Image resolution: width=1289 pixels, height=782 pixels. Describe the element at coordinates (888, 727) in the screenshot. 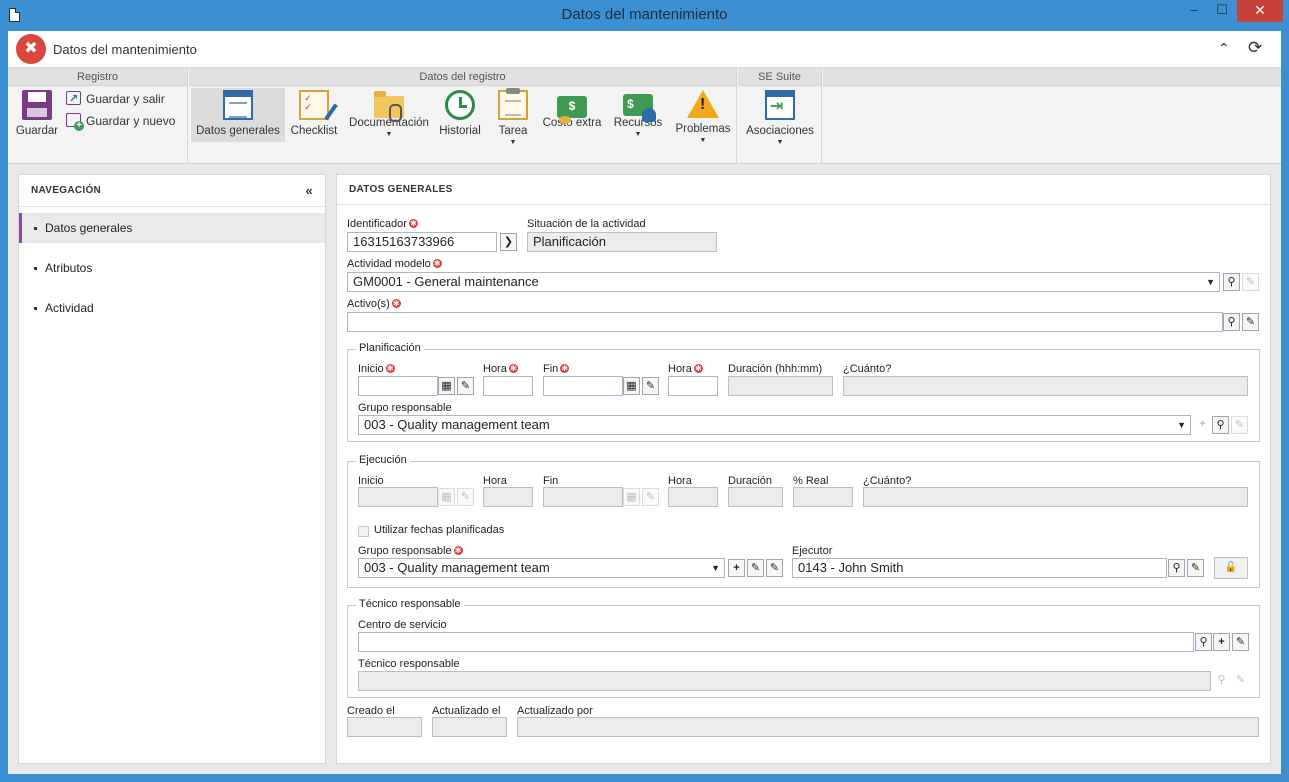

I see `updated-by-field` at that location.